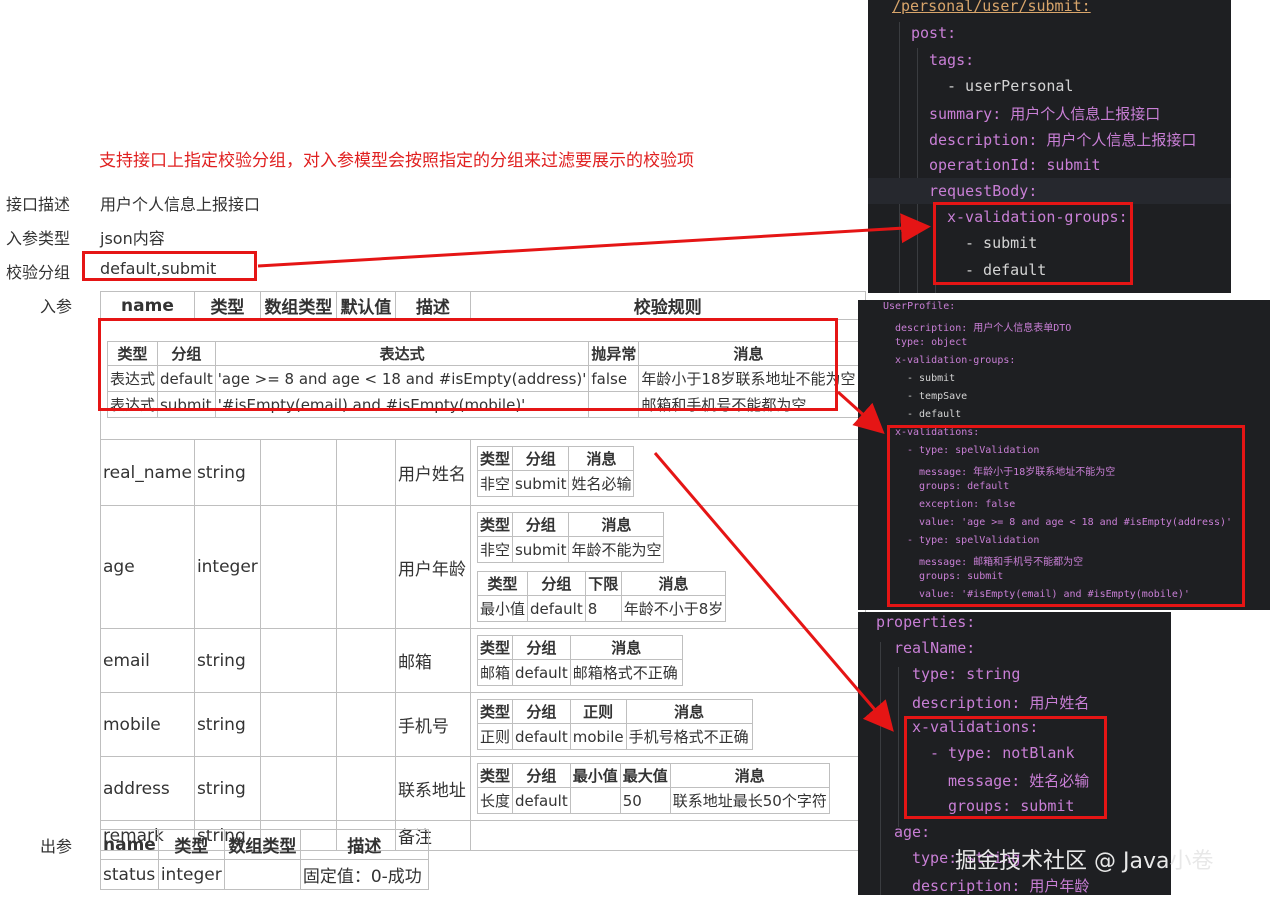  What do you see at coordinates (860, 412) in the screenshot?
I see `arrow-validations` at bounding box center [860, 412].